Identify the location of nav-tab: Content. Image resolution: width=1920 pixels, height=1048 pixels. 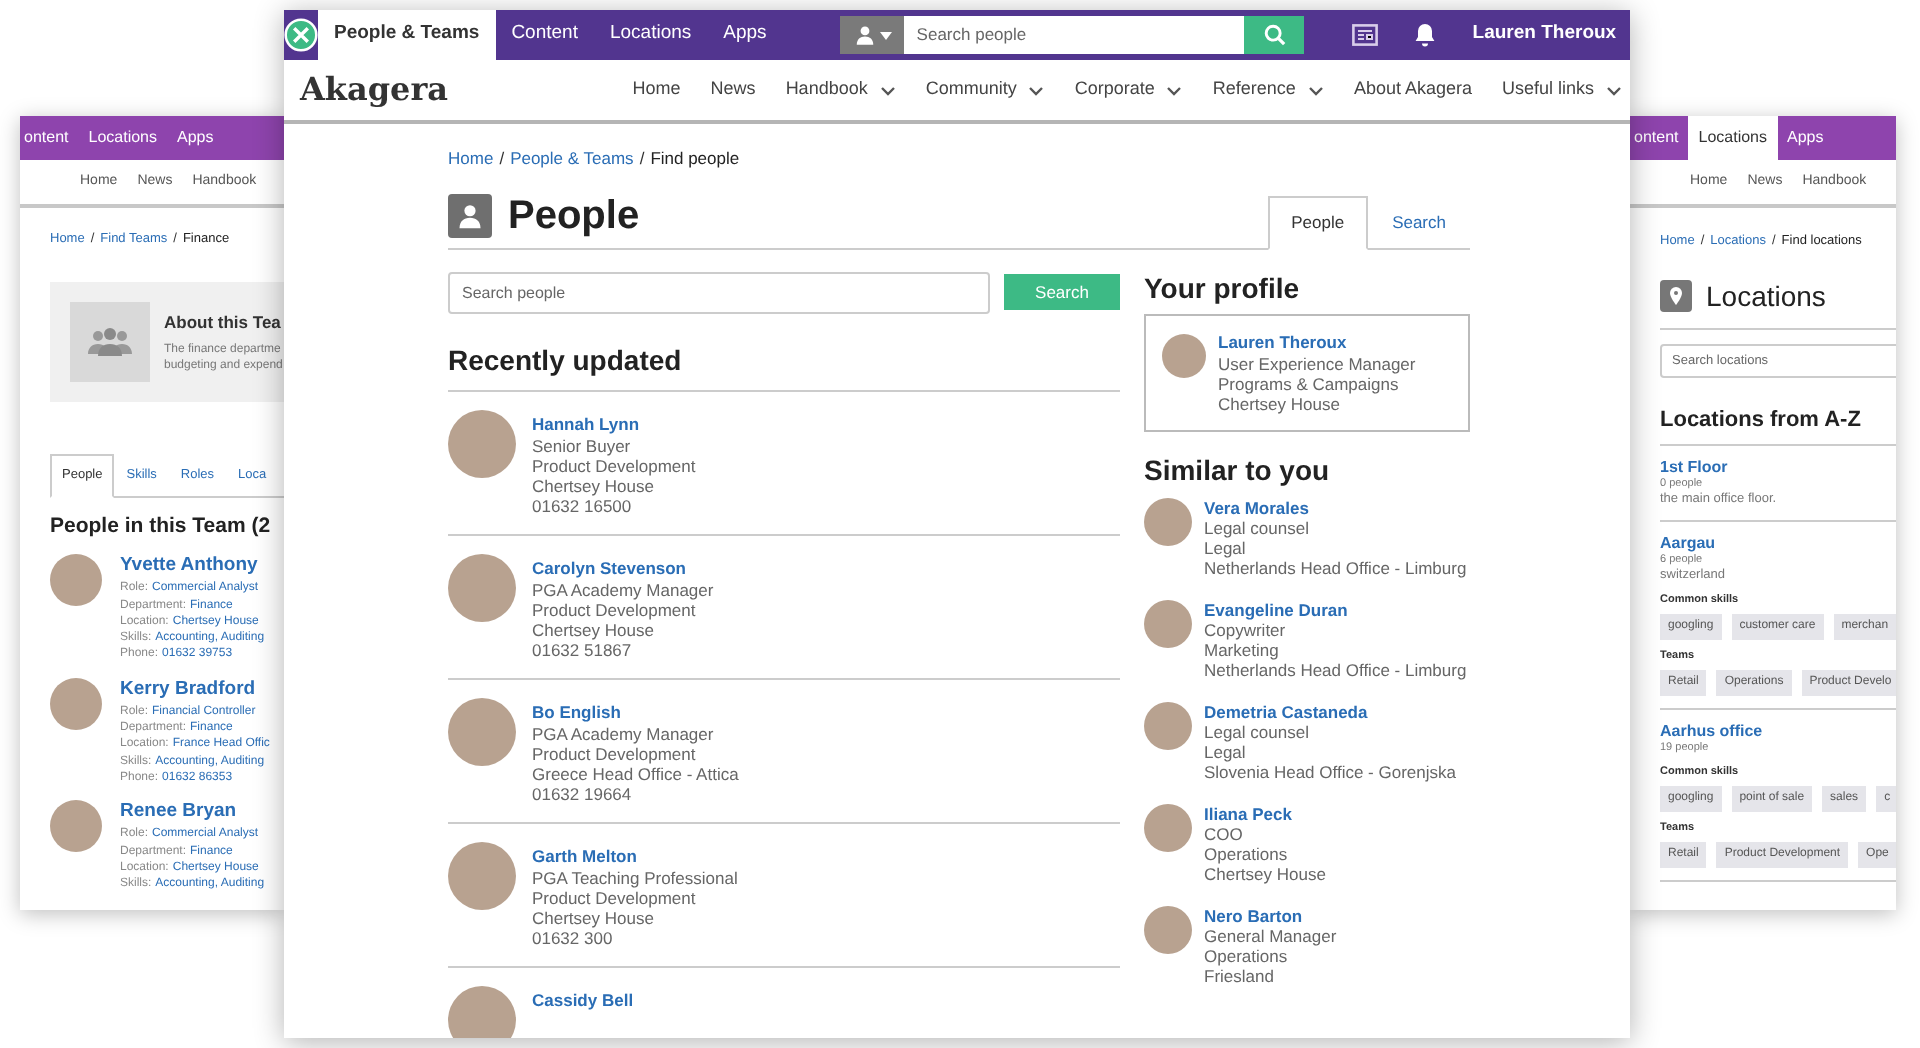
(544, 35).